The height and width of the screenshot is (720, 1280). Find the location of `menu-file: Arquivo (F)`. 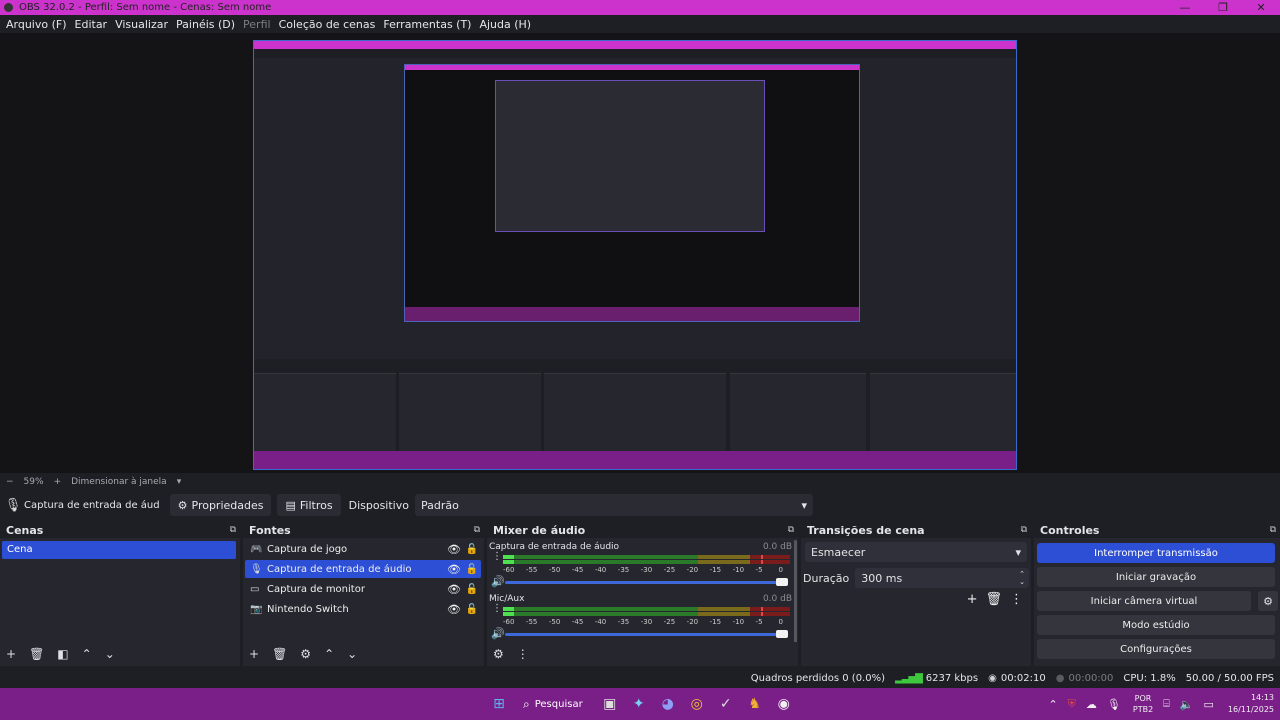

menu-file: Arquivo (F) is located at coordinates (36, 24).